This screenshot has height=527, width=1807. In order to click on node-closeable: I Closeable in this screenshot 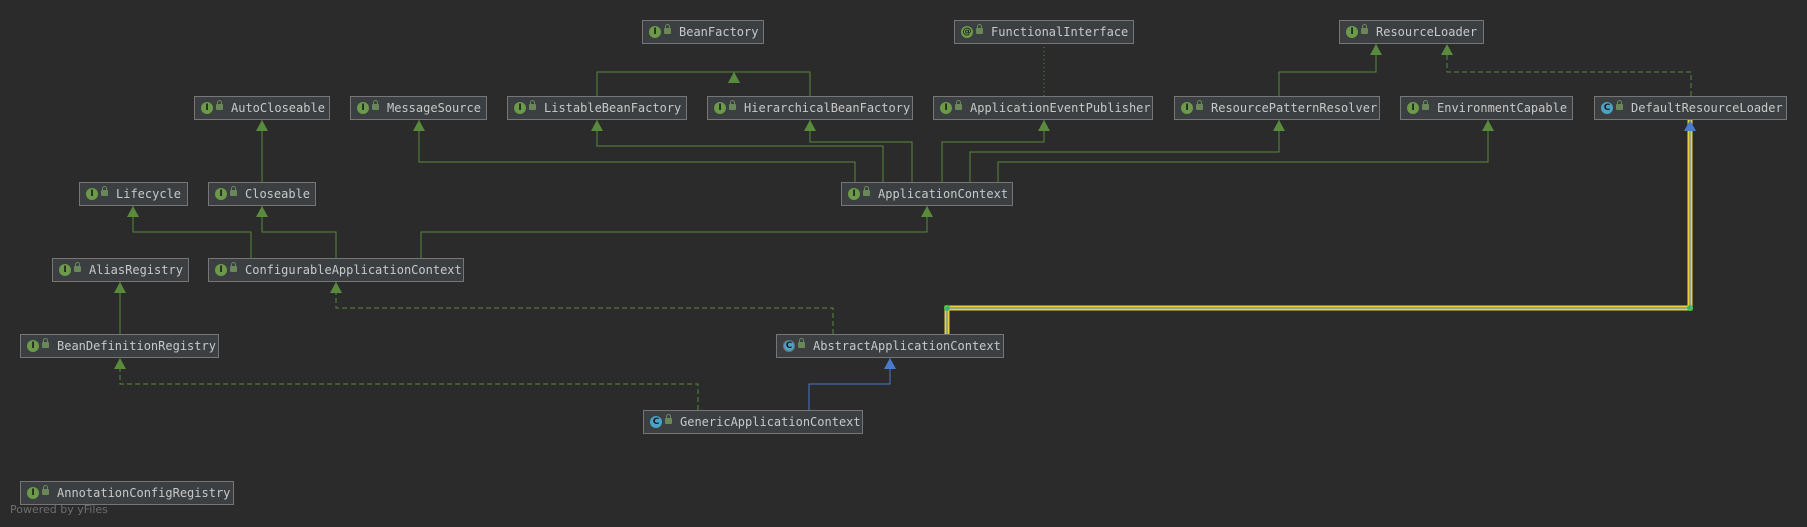, I will do `click(262, 194)`.